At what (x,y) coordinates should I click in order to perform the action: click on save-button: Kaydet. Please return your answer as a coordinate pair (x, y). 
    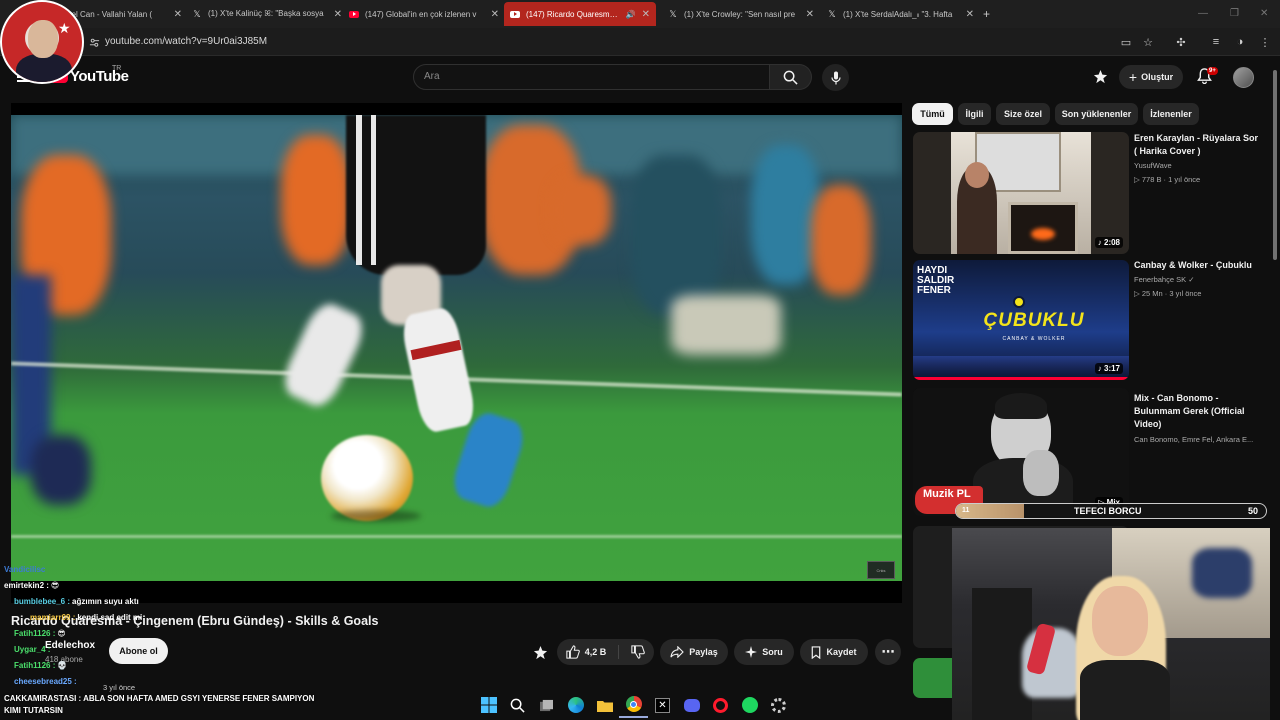
    Looking at the image, I should click on (834, 652).